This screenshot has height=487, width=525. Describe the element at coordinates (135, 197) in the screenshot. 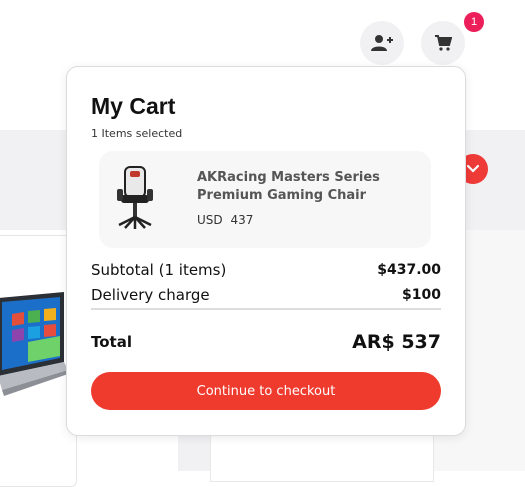

I see `gaming-chair-image` at that location.